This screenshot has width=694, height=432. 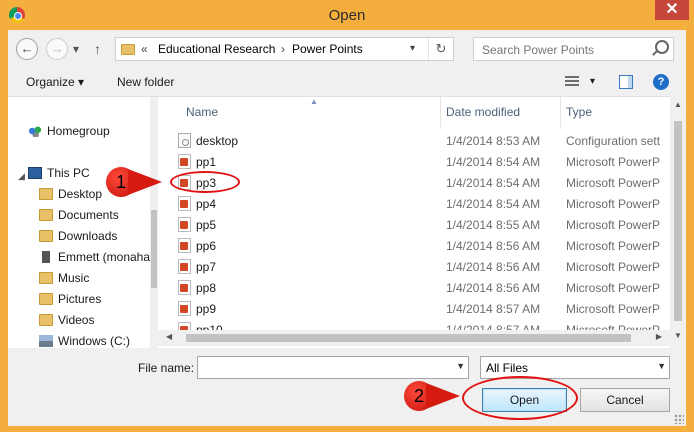 What do you see at coordinates (493, 141) in the screenshot?
I see `file-date: 1/4/2014 8:53 AM` at bounding box center [493, 141].